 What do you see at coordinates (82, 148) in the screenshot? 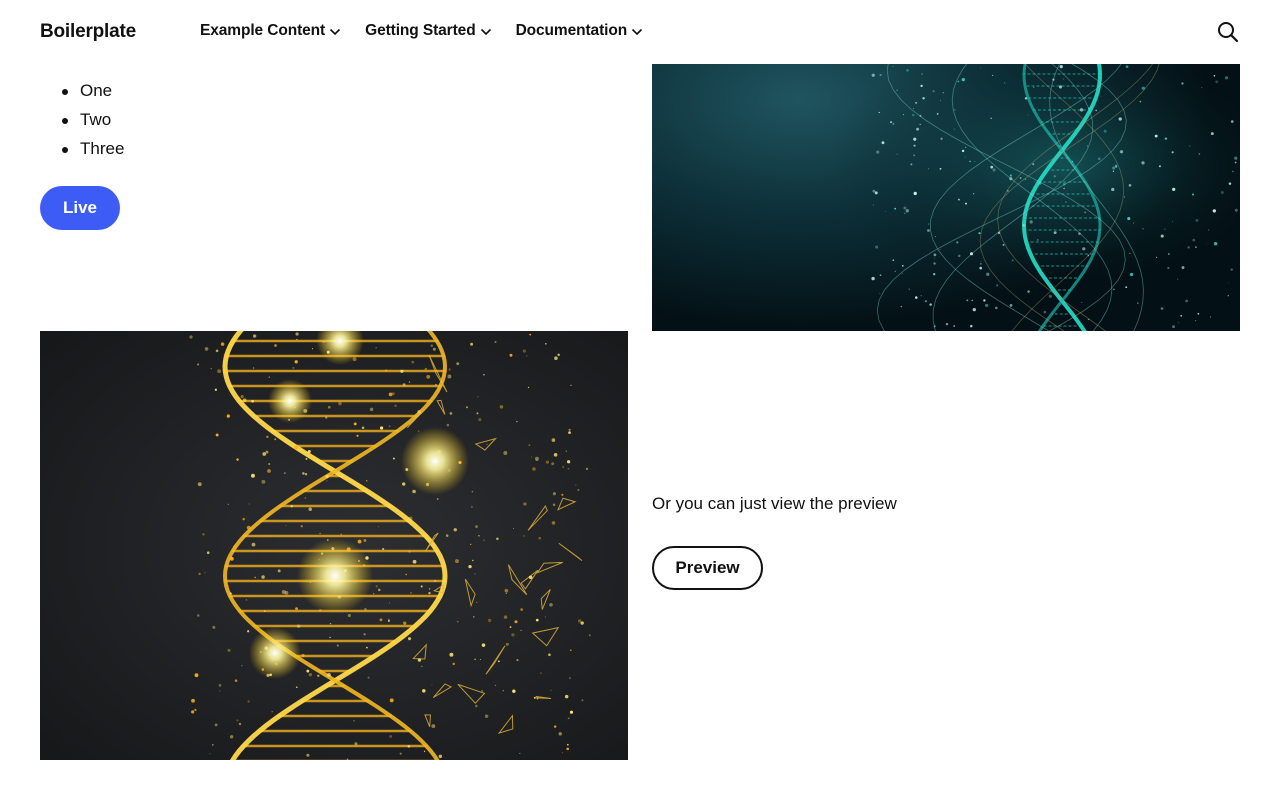
I see `list-item: Three` at bounding box center [82, 148].